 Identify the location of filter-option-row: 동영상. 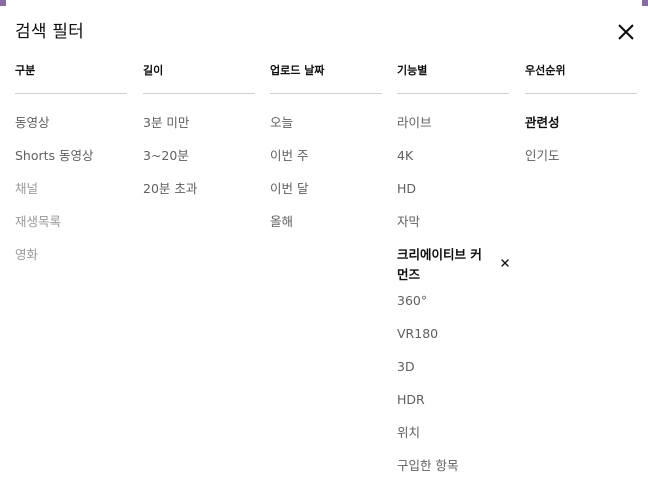
(71, 129).